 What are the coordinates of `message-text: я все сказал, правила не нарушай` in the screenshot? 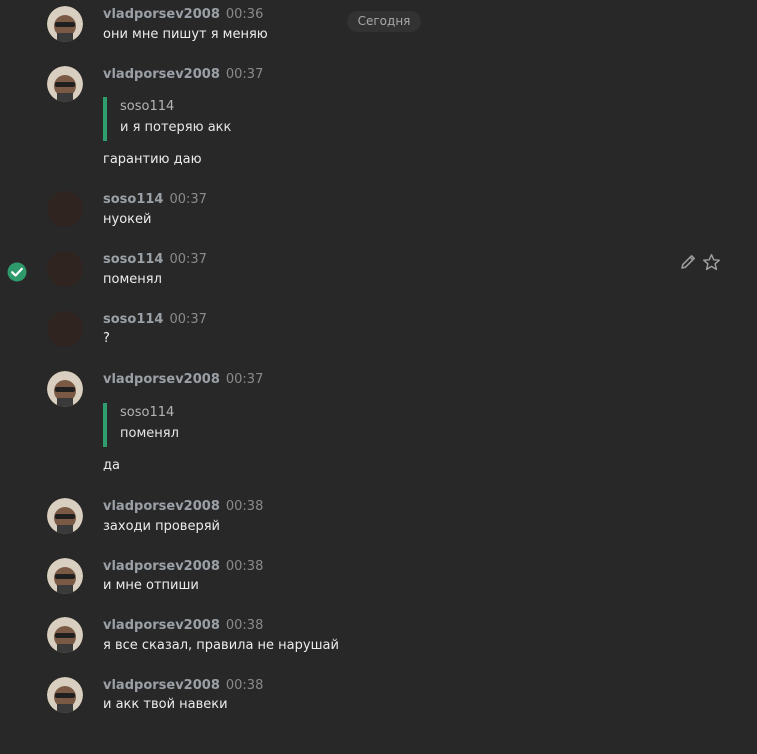 It's located at (221, 645).